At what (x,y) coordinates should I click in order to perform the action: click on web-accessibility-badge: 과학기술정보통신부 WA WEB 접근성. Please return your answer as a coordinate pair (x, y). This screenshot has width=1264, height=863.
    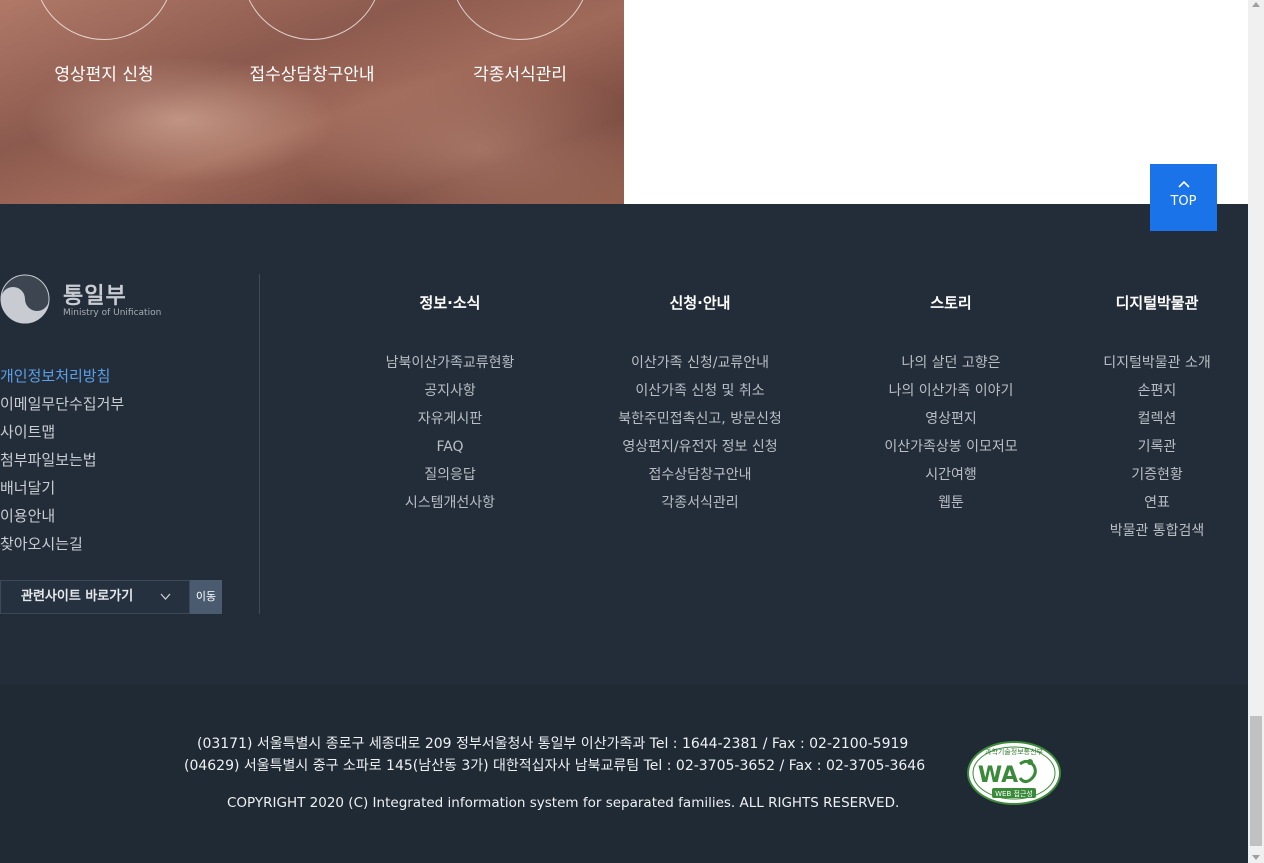
    Looking at the image, I should click on (1014, 775).